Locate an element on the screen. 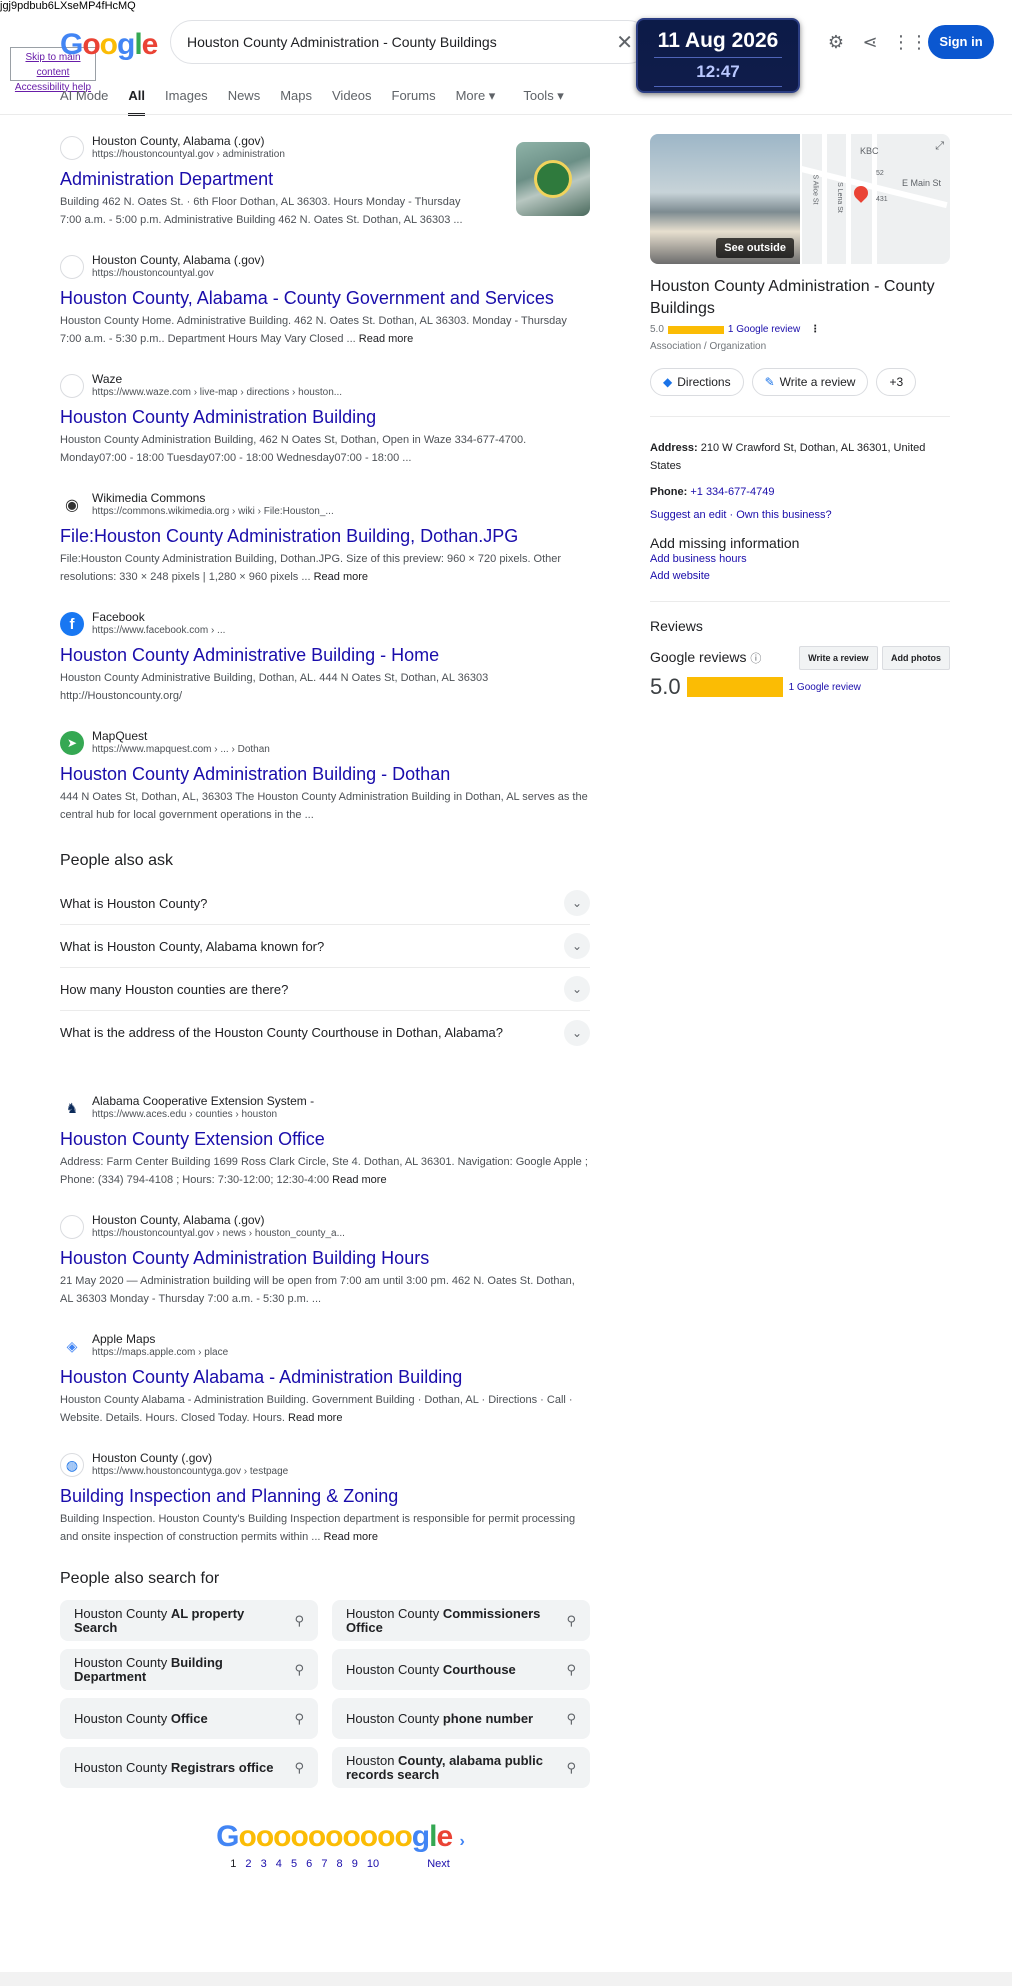 Image resolution: width=1012 pixels, height=1986 pixels. tab-images: Images is located at coordinates (186, 102).